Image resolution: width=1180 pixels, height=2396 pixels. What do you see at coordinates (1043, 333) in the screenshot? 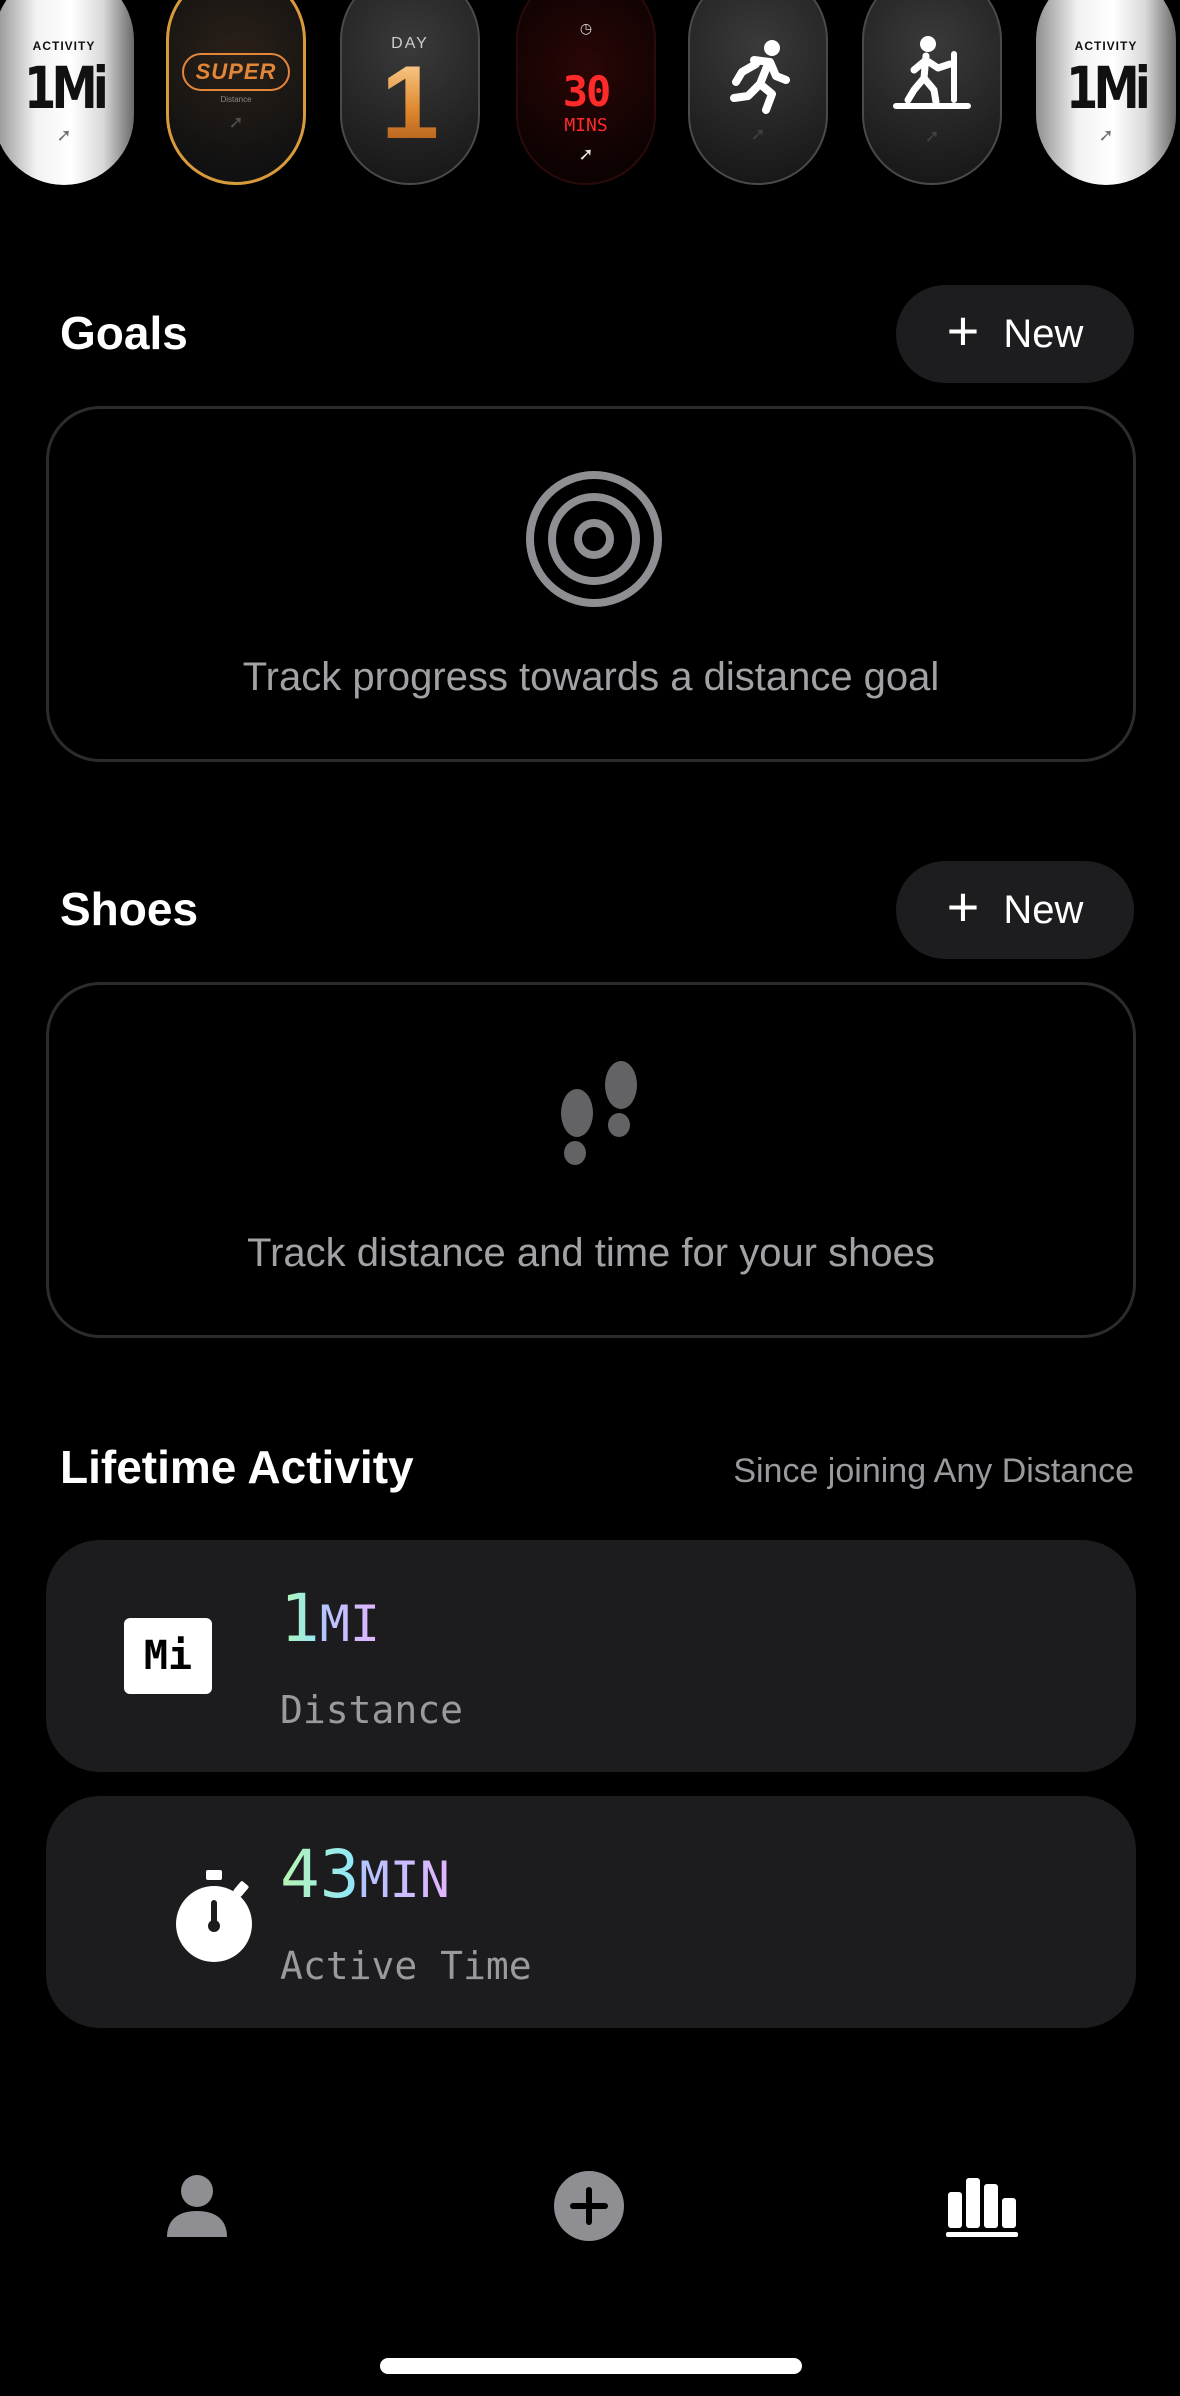
I see `new-goal-label: New` at bounding box center [1043, 333].